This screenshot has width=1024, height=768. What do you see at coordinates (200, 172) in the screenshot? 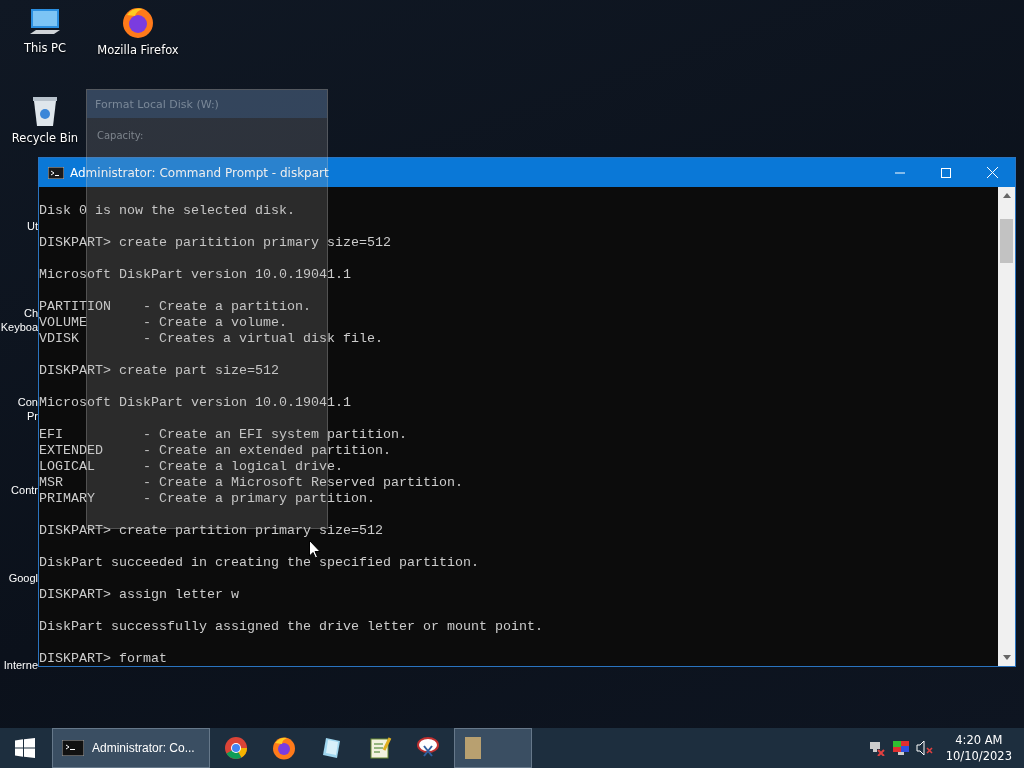
I see `window-title: Administrator: Command Prompt - diskpart` at bounding box center [200, 172].